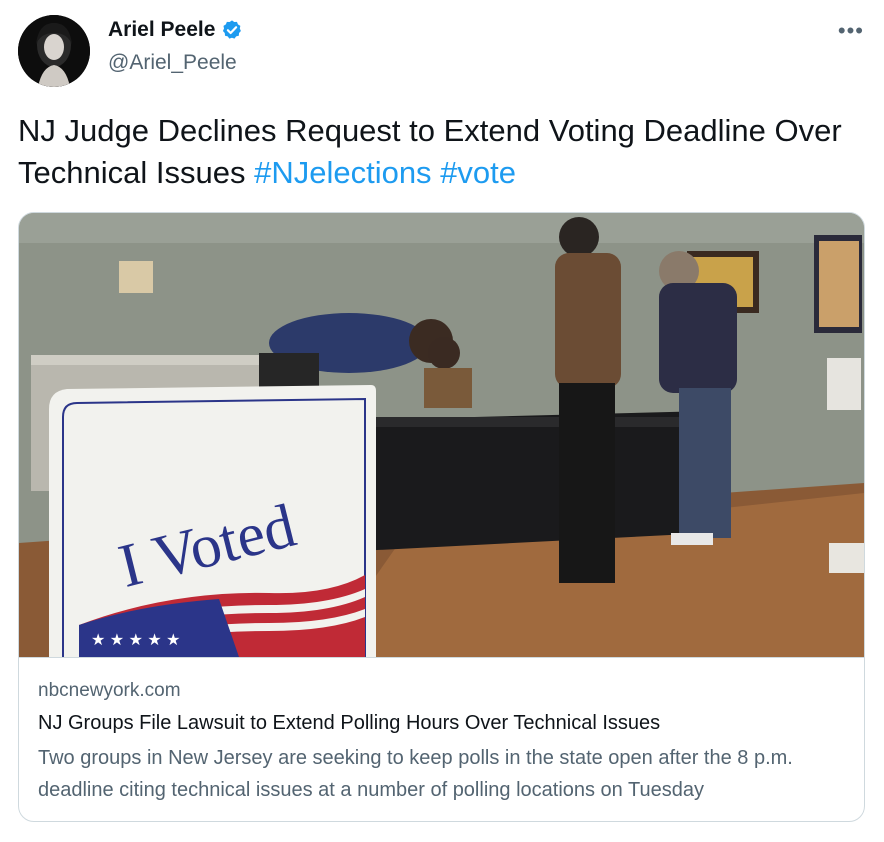  What do you see at coordinates (478, 172) in the screenshot?
I see `hashtag-vote: #vote` at bounding box center [478, 172].